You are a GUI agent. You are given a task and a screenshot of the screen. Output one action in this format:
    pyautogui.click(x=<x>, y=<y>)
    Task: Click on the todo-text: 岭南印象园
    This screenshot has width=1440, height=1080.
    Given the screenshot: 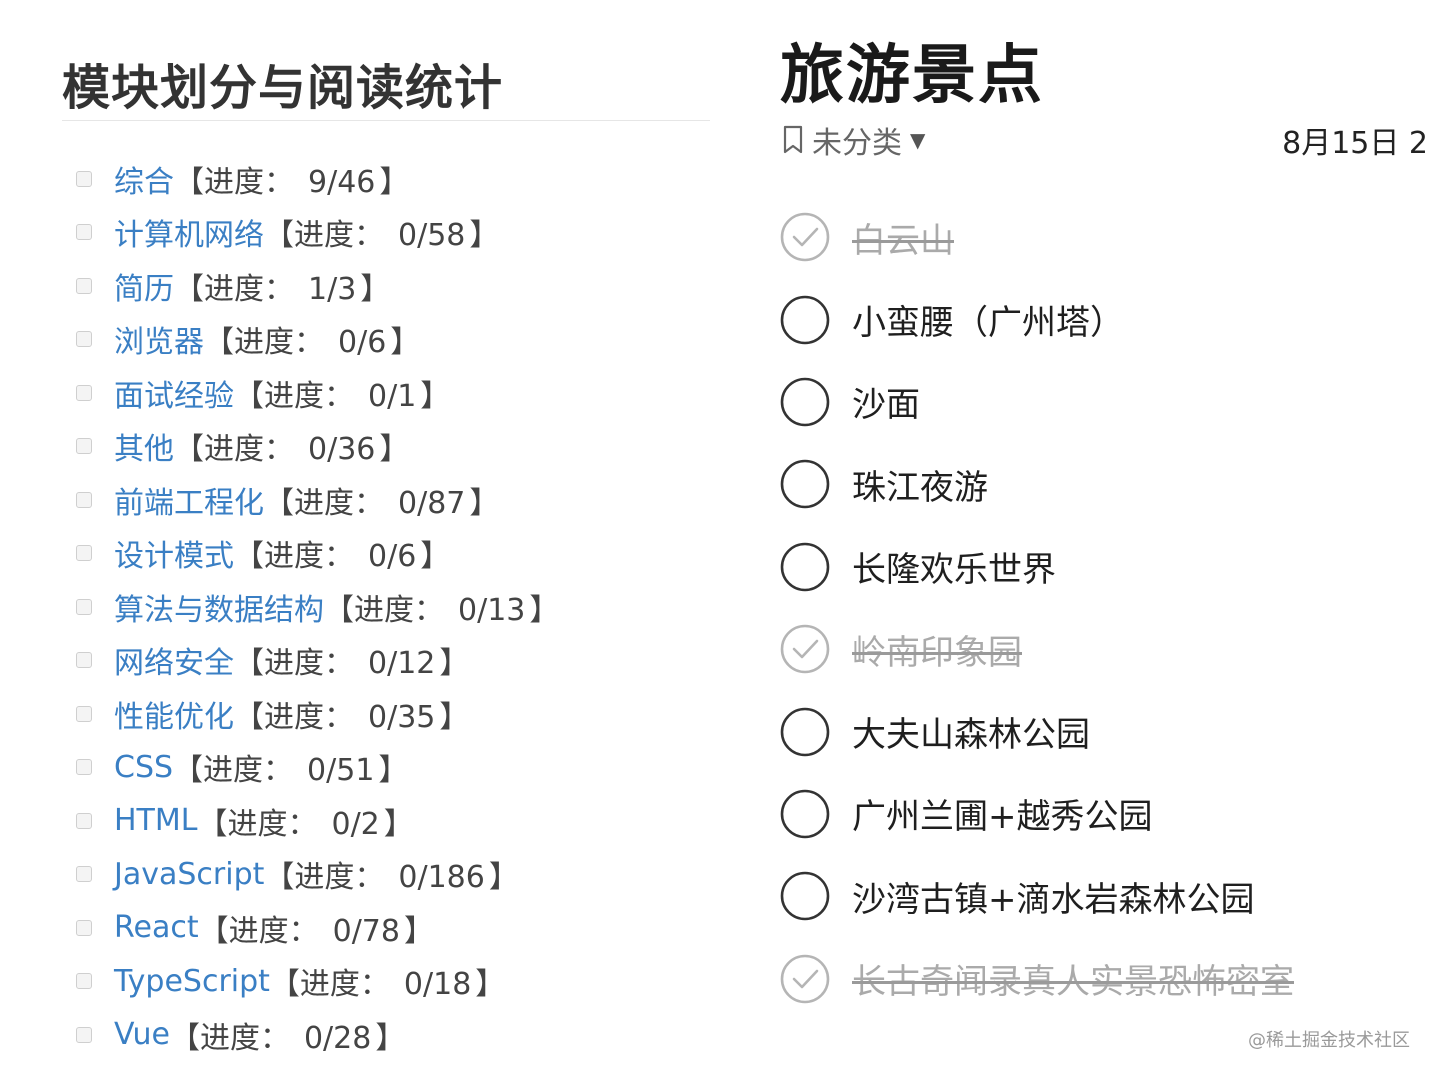 What is the action you would take?
    pyautogui.click(x=937, y=652)
    